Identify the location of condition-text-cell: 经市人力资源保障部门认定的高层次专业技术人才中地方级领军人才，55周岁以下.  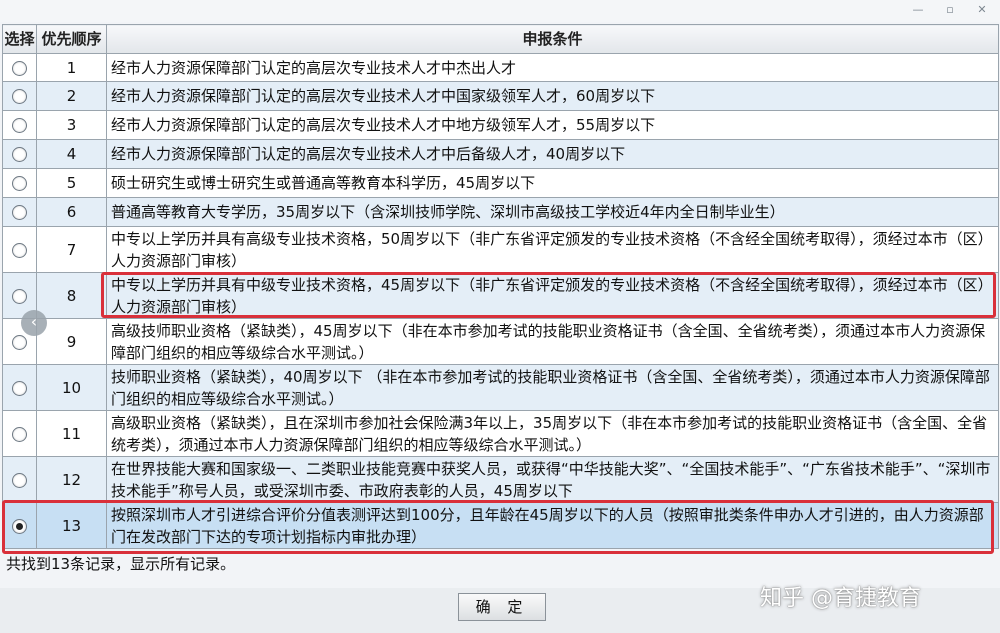
(552, 125).